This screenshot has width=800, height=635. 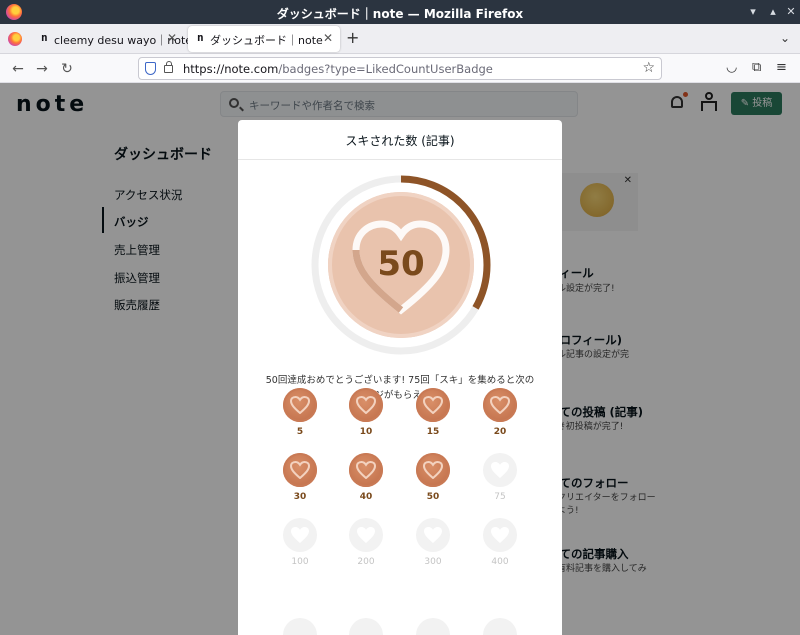 What do you see at coordinates (300, 432) in the screenshot?
I see `badge-label: 5` at bounding box center [300, 432].